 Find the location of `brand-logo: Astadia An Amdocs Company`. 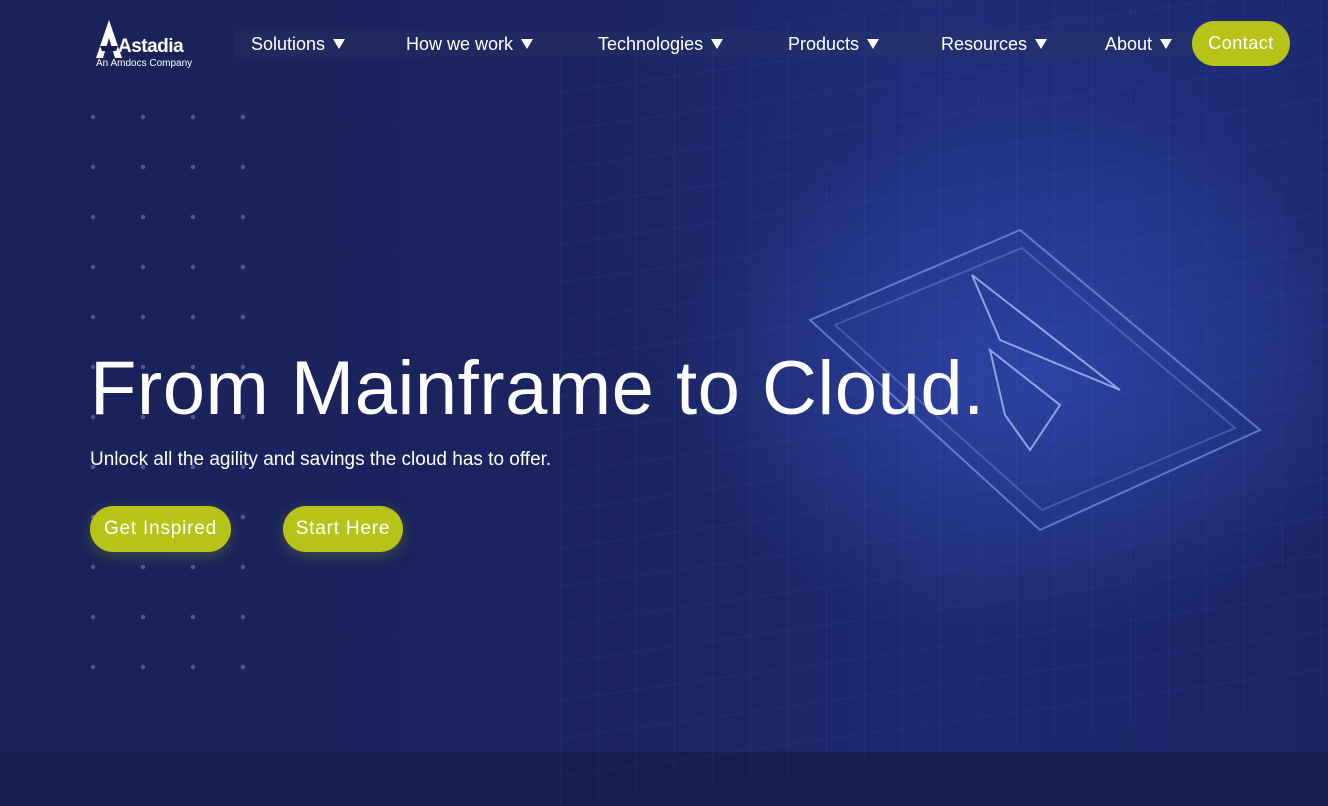

brand-logo: Astadia An Amdocs Company is located at coordinates (146, 46).